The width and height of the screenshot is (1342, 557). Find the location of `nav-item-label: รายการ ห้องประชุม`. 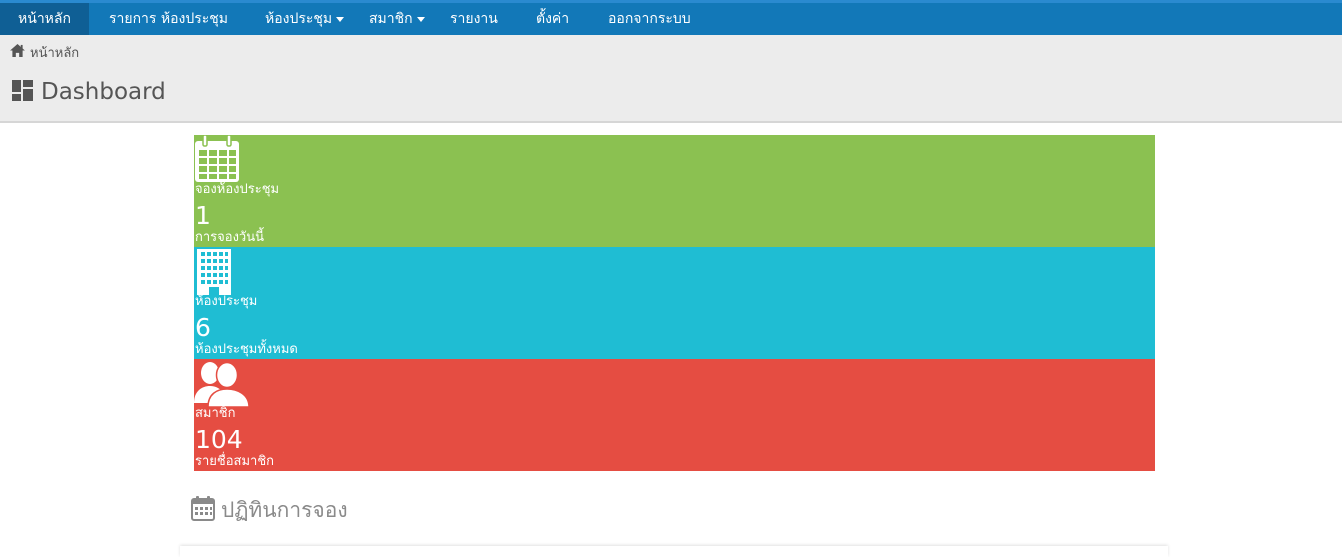

nav-item-label: รายการ ห้องประชุม is located at coordinates (169, 19).